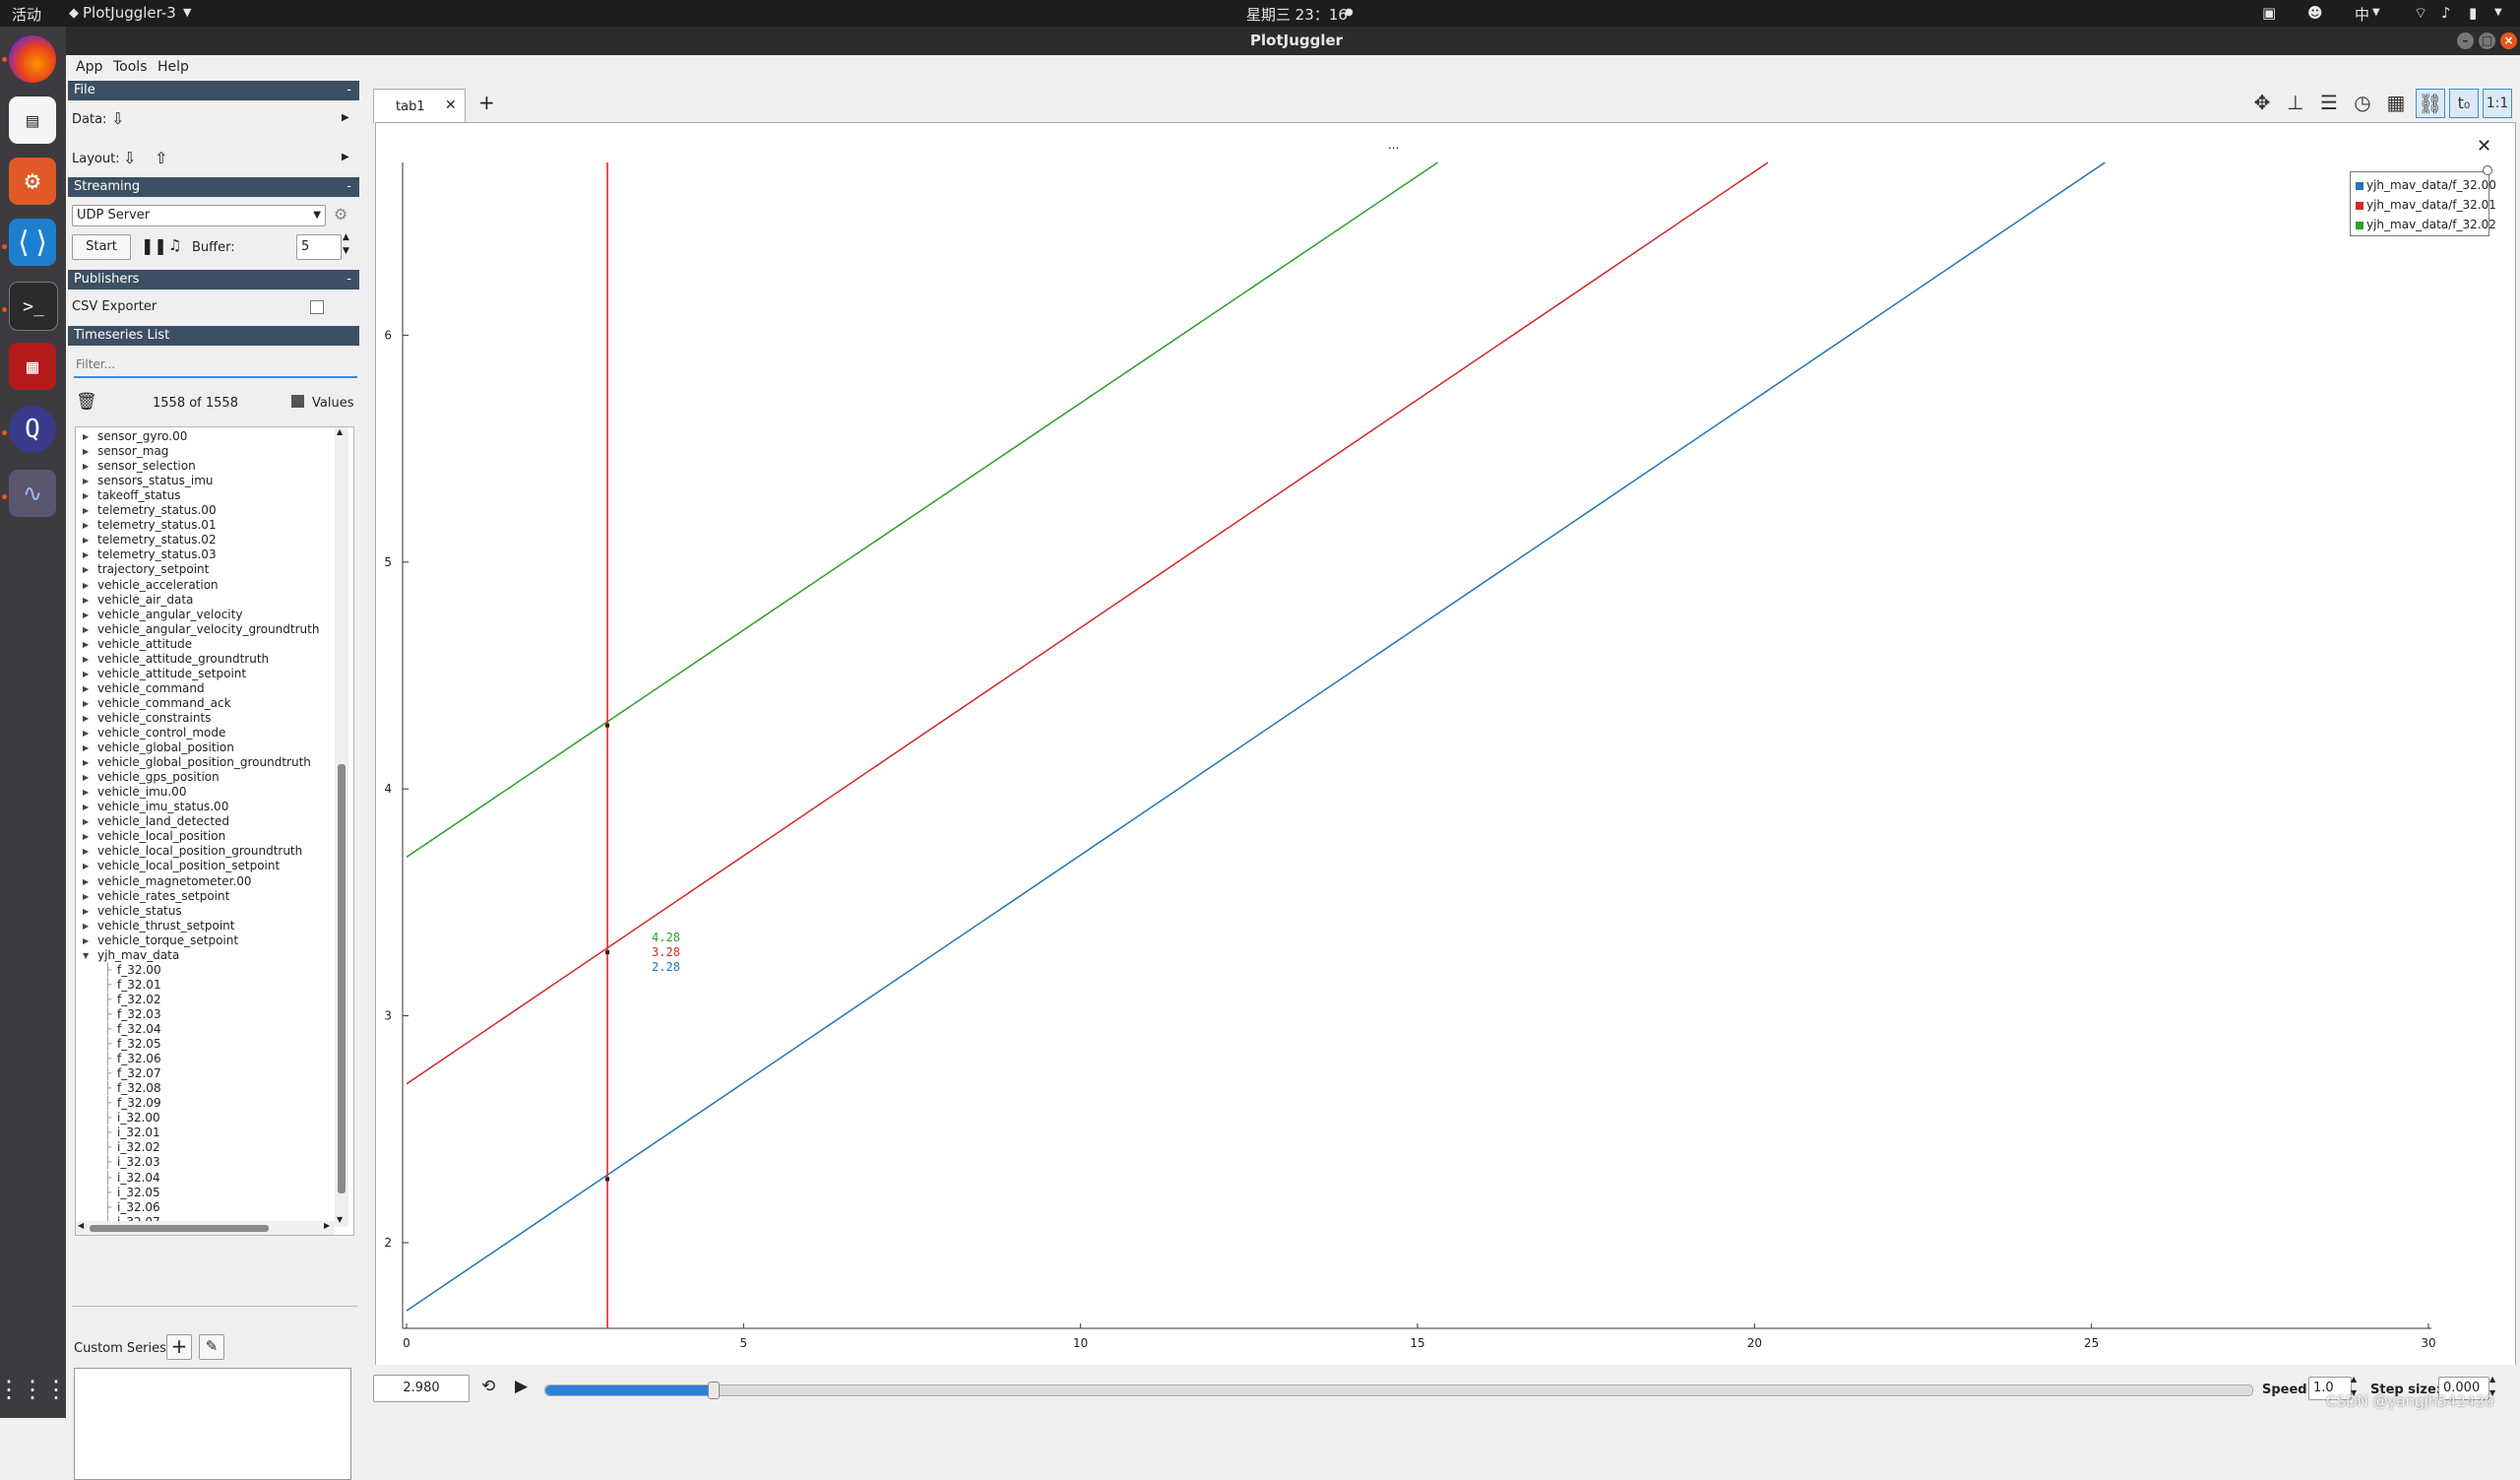  What do you see at coordinates (388, 789) in the screenshot?
I see `y-tick-label: 4` at bounding box center [388, 789].